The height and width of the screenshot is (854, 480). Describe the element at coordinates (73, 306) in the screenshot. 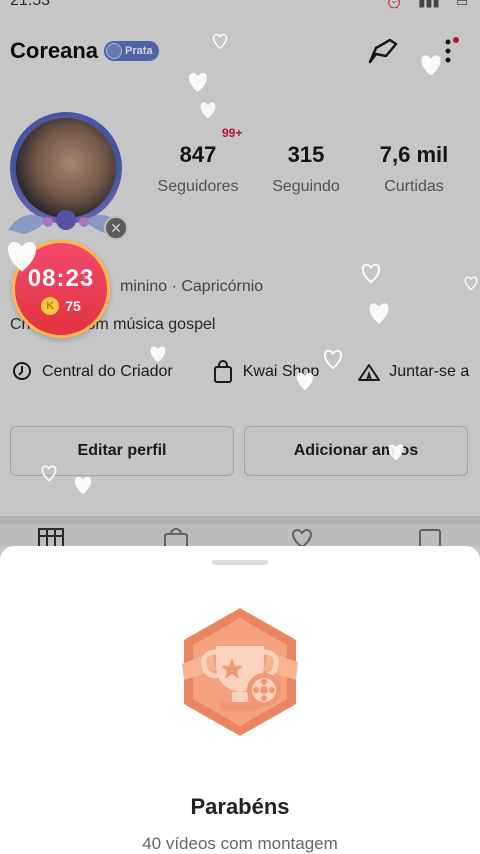

I see `coin-count: 75` at that location.